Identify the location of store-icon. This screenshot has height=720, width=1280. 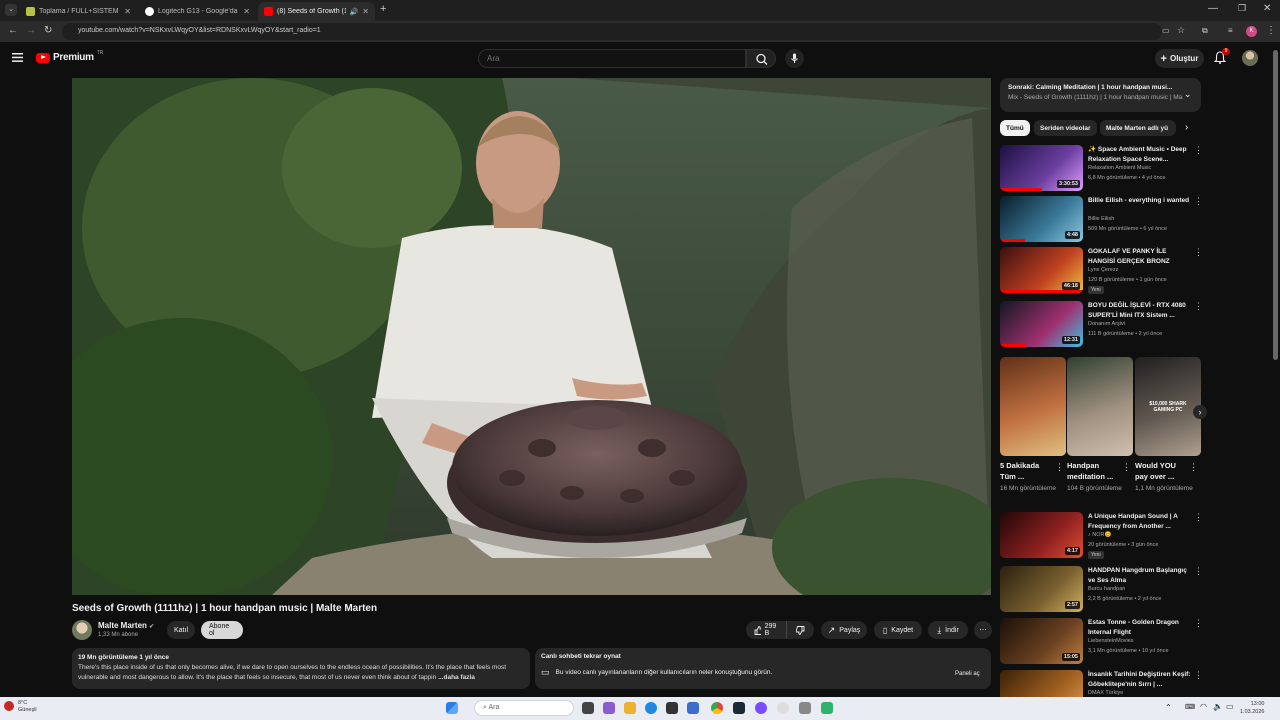
(672, 708).